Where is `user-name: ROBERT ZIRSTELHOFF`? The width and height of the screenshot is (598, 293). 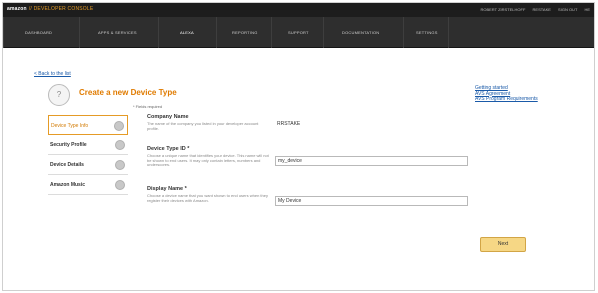
user-name: ROBERT ZIRSTELHOFF is located at coordinates (502, 9).